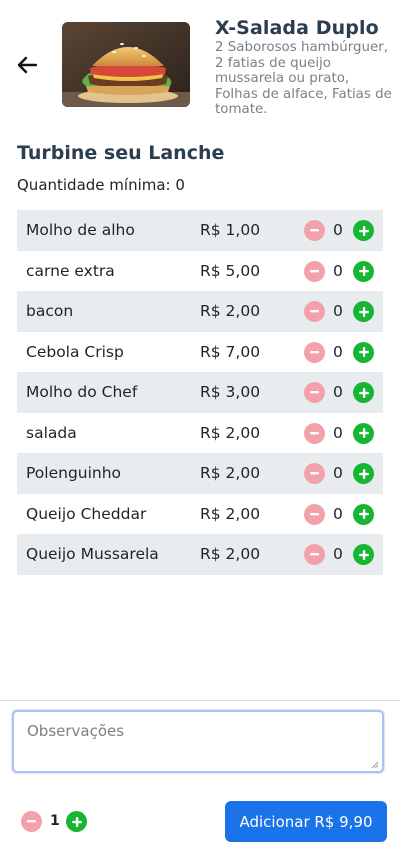  Describe the element at coordinates (101, 185) in the screenshot. I see `minimum-quantity-label: Quantidade mínima: 0` at that location.